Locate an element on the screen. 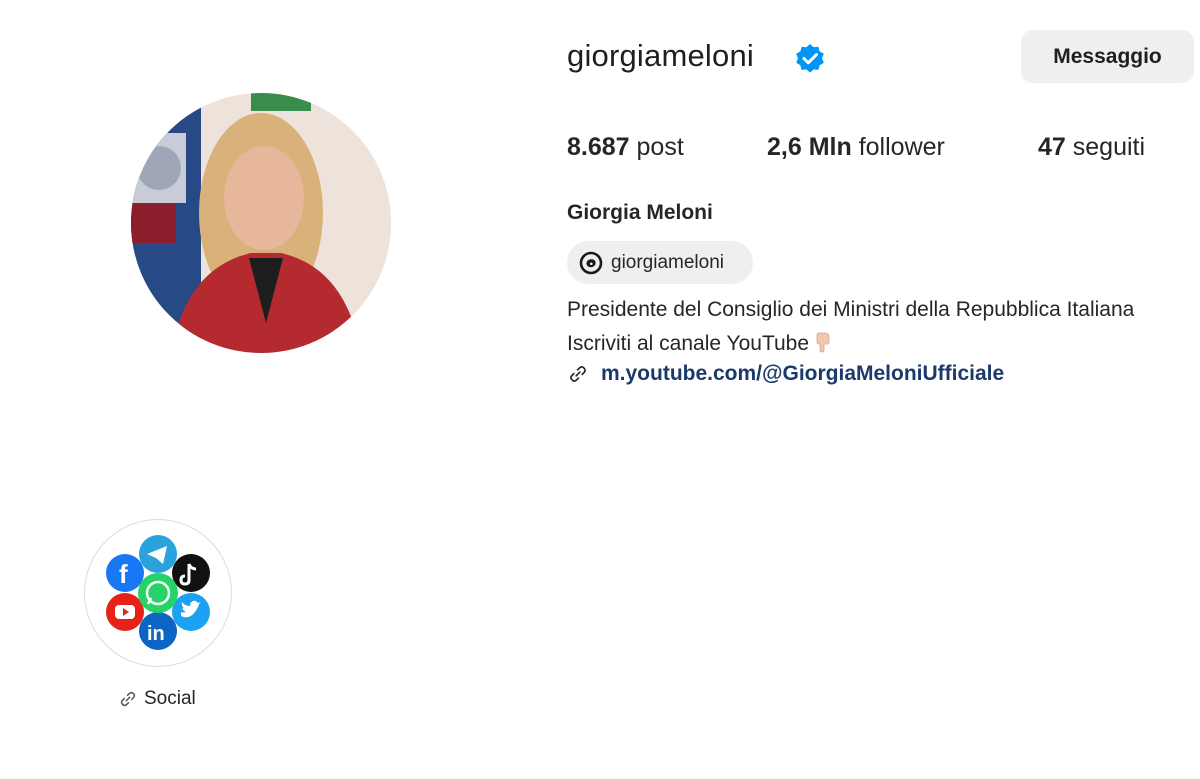  social-collage-icon: f in is located at coordinates (158, 592).